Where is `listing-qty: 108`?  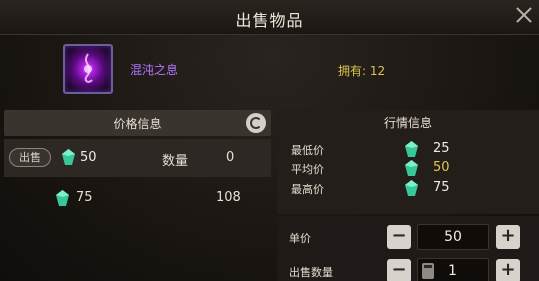
listing-qty: 108 is located at coordinates (228, 197).